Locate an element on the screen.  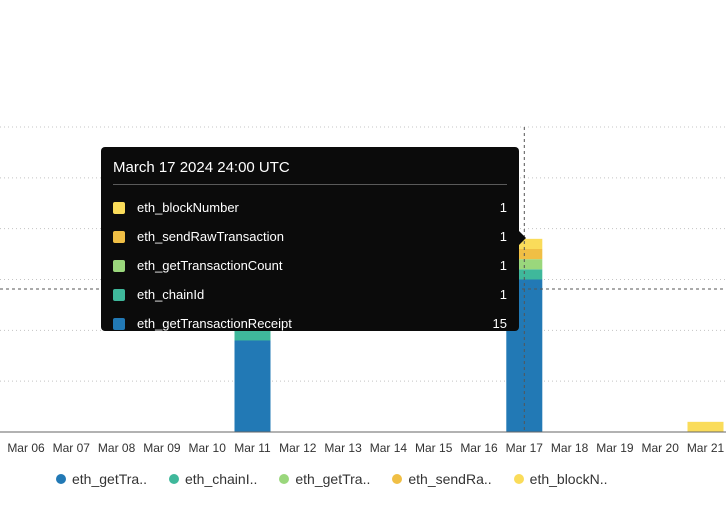
x-tick-label: Mar 16 is located at coordinates (479, 448).